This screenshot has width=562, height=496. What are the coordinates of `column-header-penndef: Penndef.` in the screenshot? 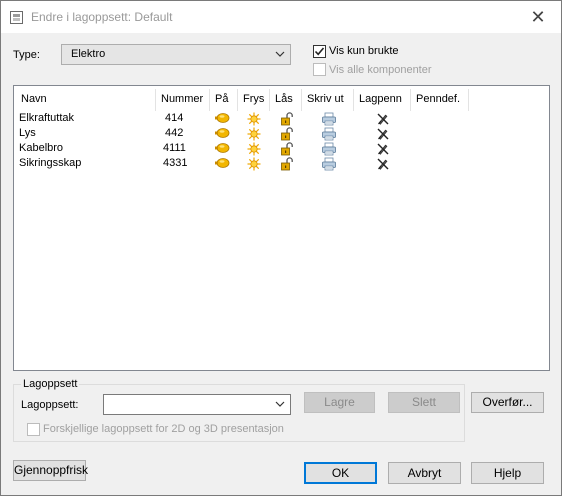 It's located at (440, 100).